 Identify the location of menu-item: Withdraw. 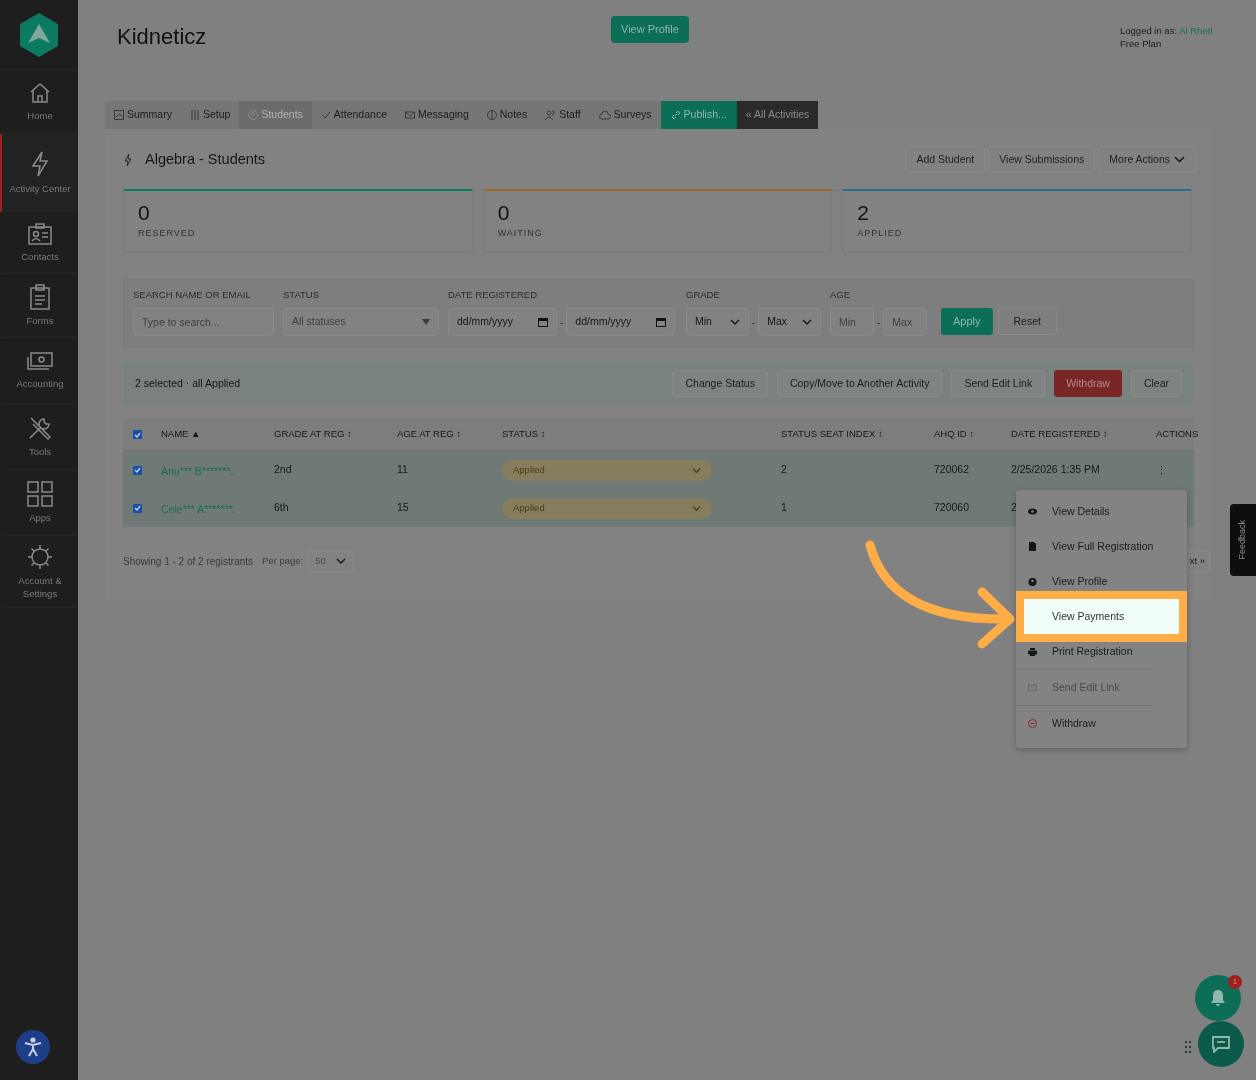
(1101, 723).